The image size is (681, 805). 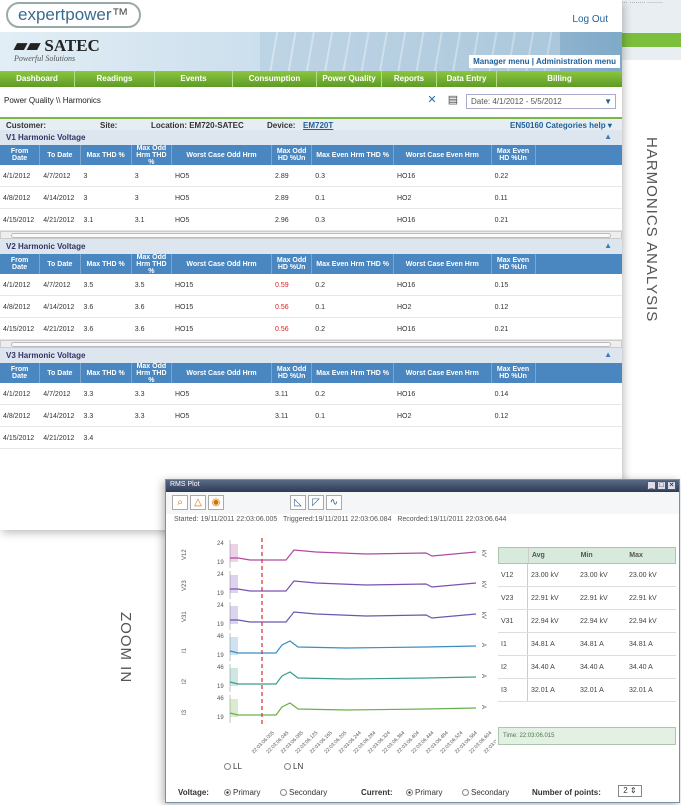 I want to click on print-icon: ▤, so click(x=453, y=100).